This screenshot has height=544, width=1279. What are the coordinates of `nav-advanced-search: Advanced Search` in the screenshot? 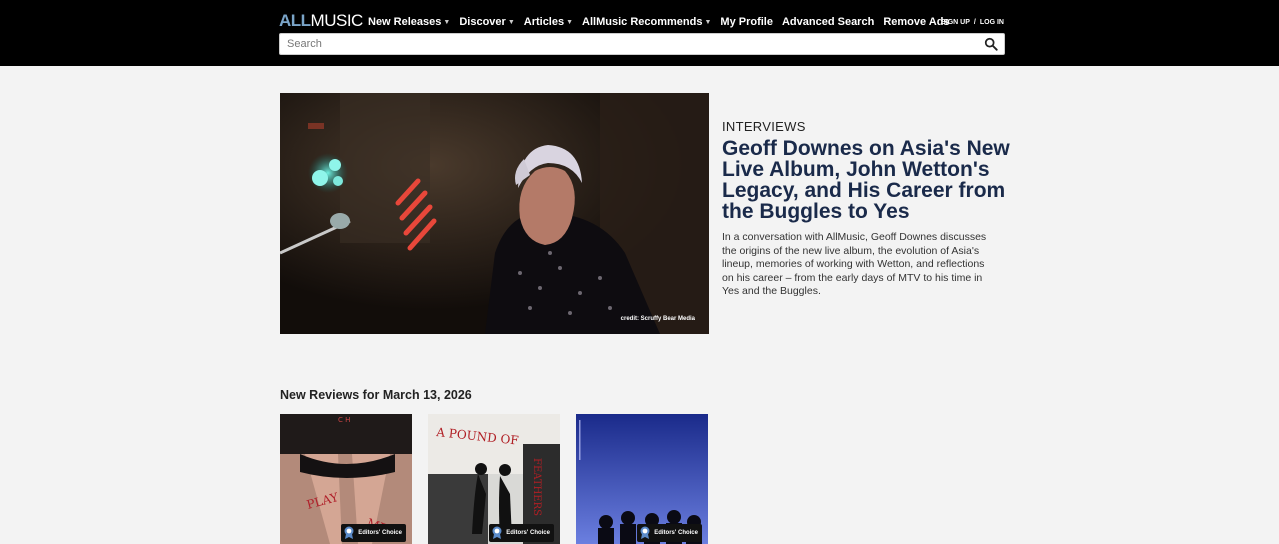 It's located at (828, 22).